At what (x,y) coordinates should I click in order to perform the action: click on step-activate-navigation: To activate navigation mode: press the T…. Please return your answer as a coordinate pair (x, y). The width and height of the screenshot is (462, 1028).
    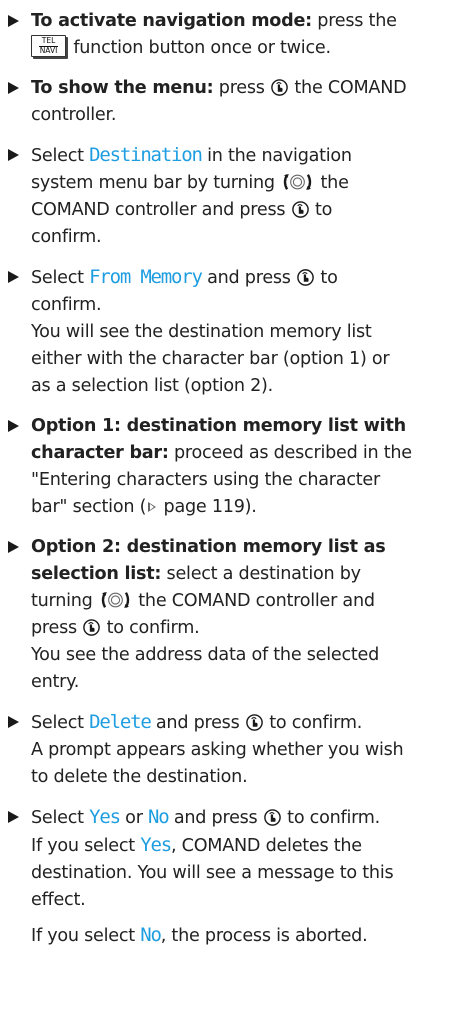
    Looking at the image, I should click on (229, 35).